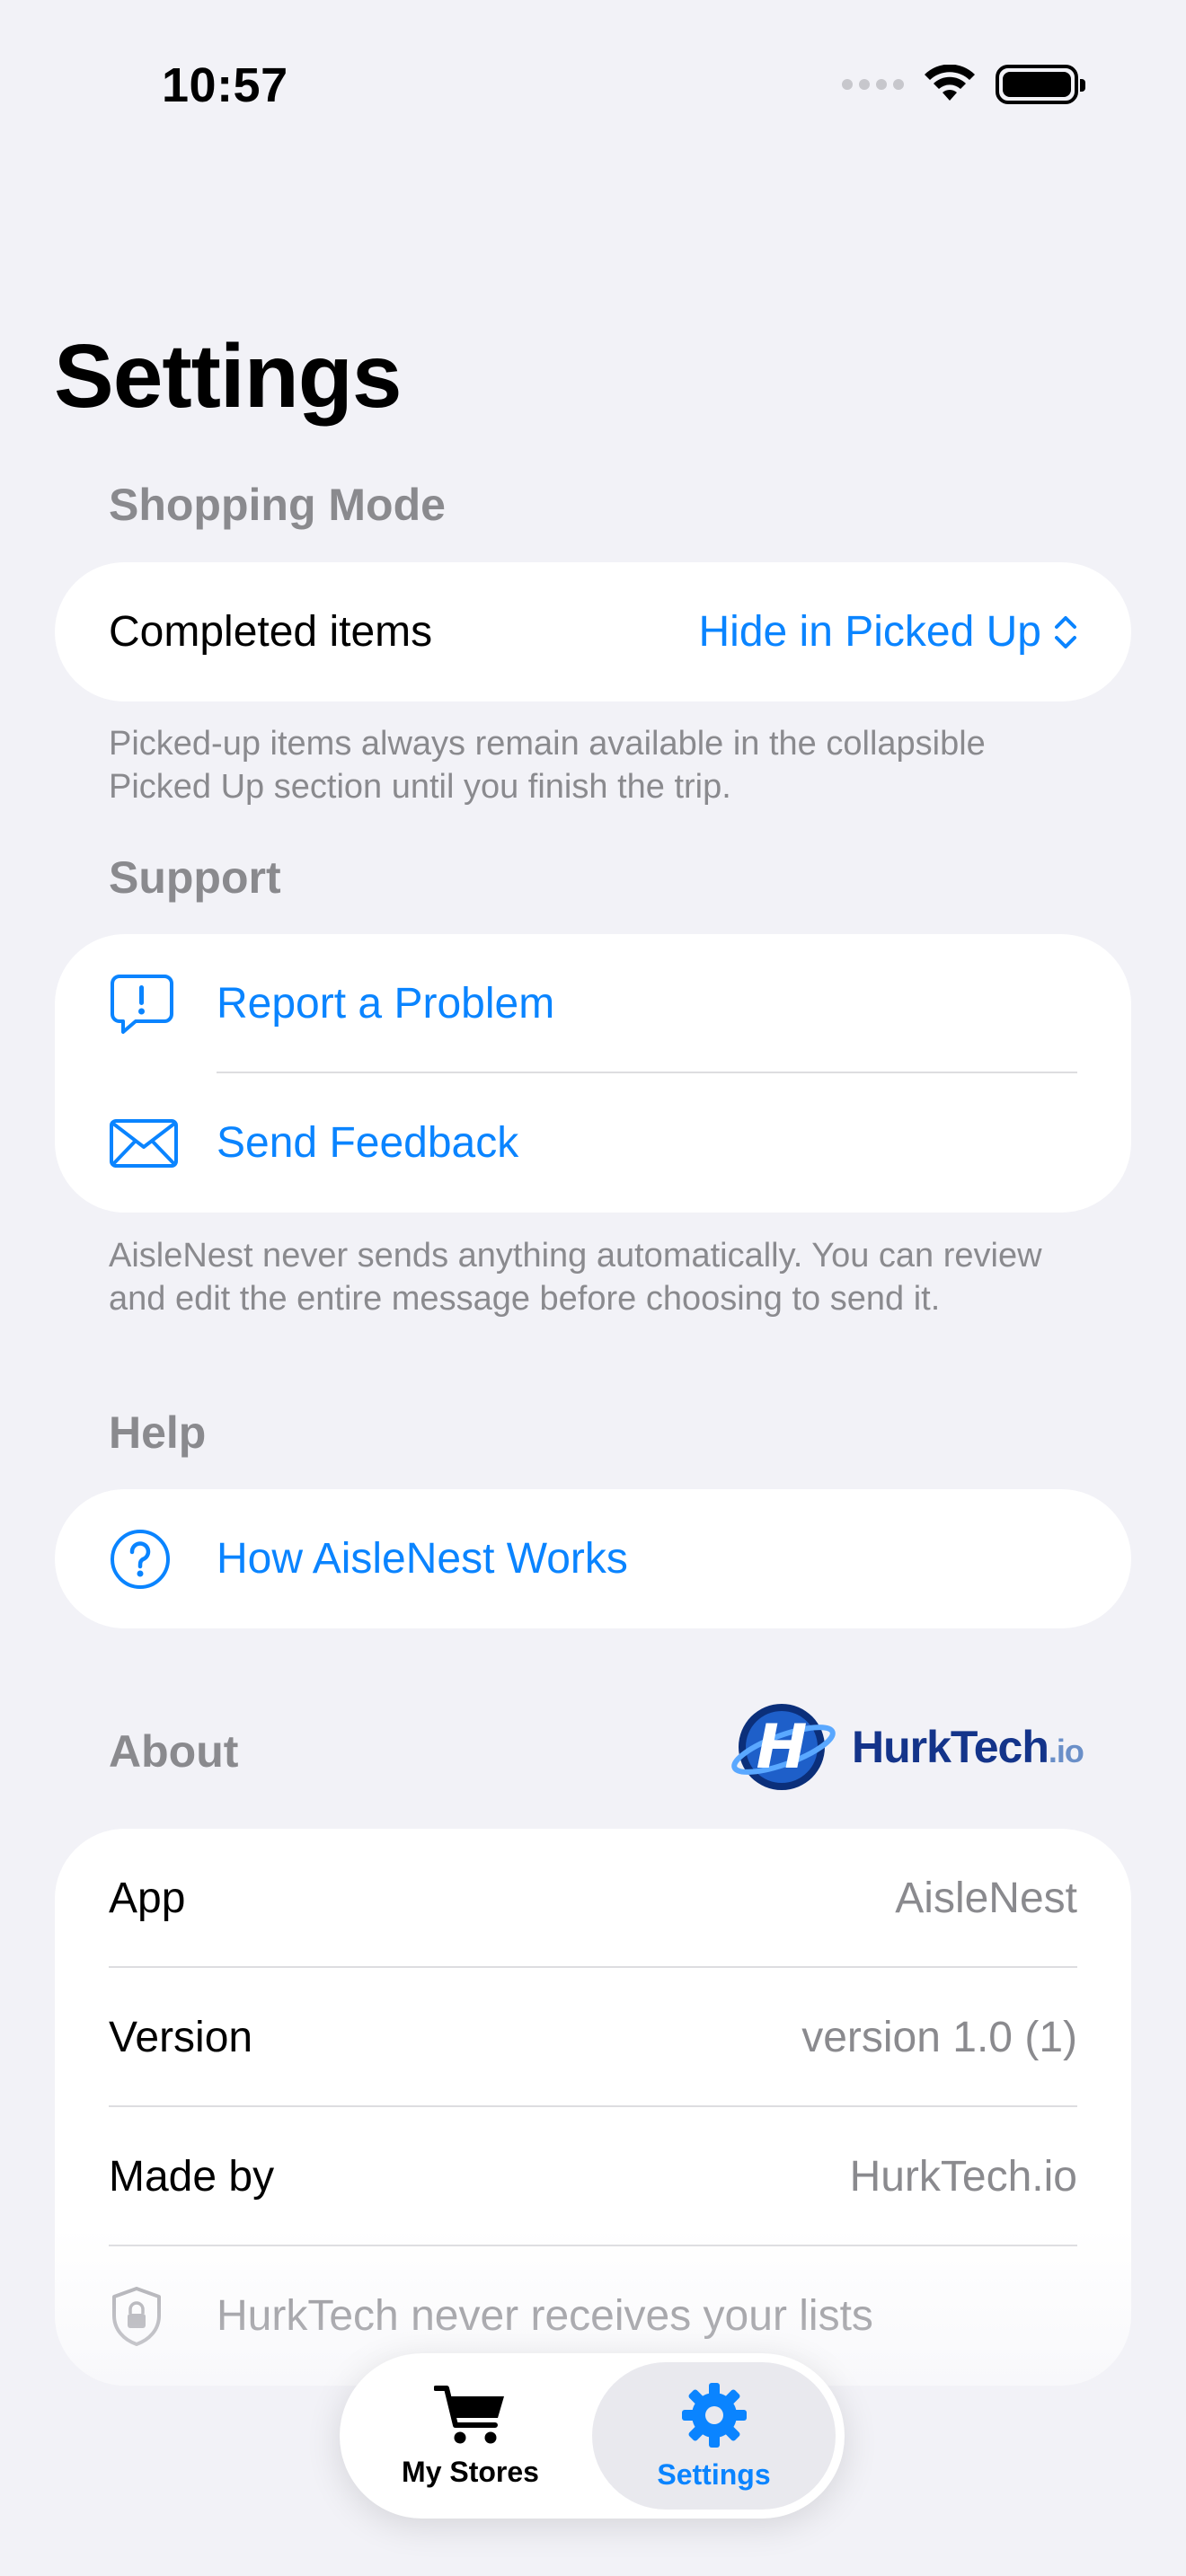 The height and width of the screenshot is (2576, 1186). Describe the element at coordinates (1065, 631) in the screenshot. I see `chevron-up-down-icon` at that location.